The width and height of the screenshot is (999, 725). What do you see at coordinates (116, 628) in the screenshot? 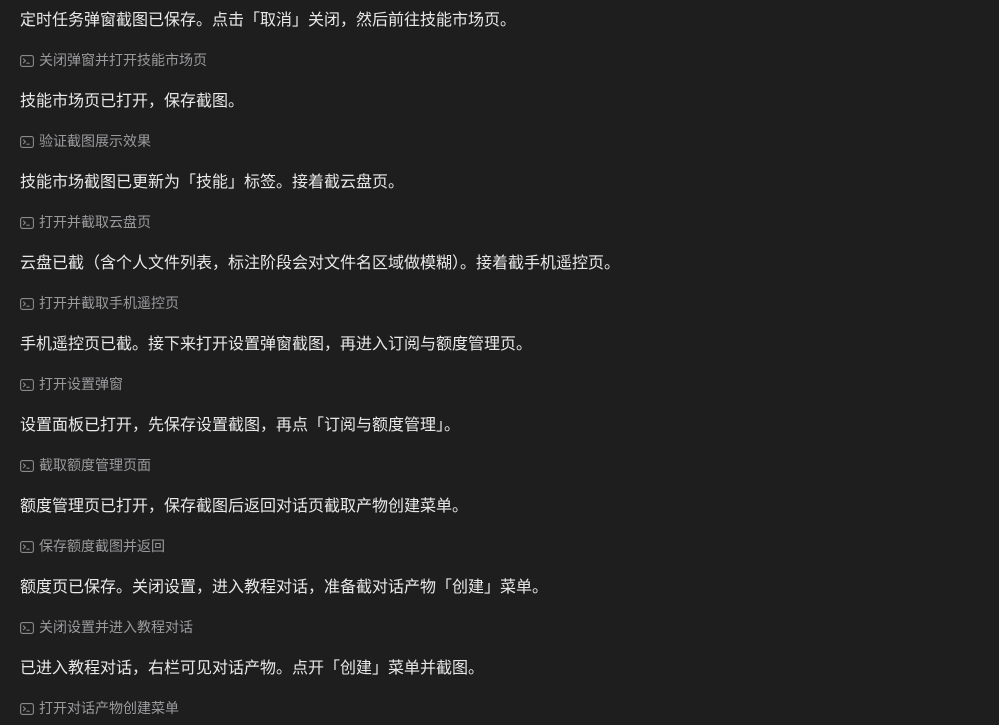
I see `tool-step-label: 关闭设置并进入教程对话` at bounding box center [116, 628].